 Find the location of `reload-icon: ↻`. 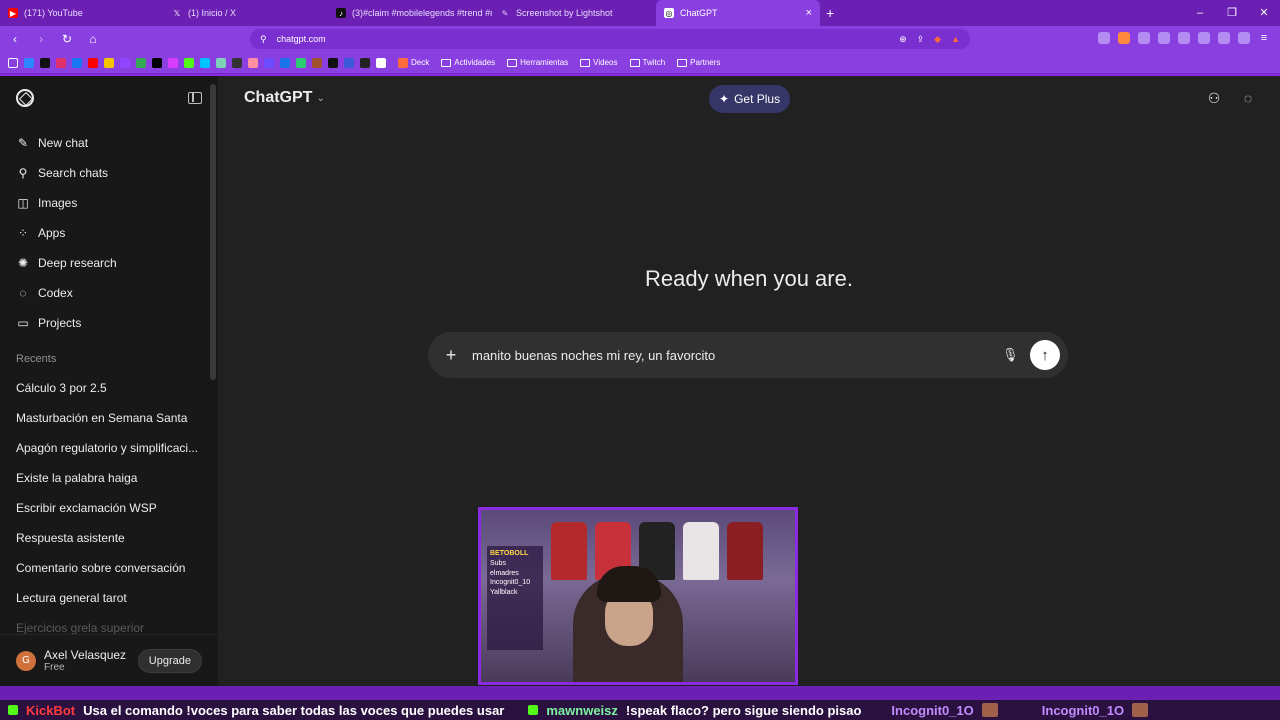

reload-icon: ↻ is located at coordinates (67, 39).